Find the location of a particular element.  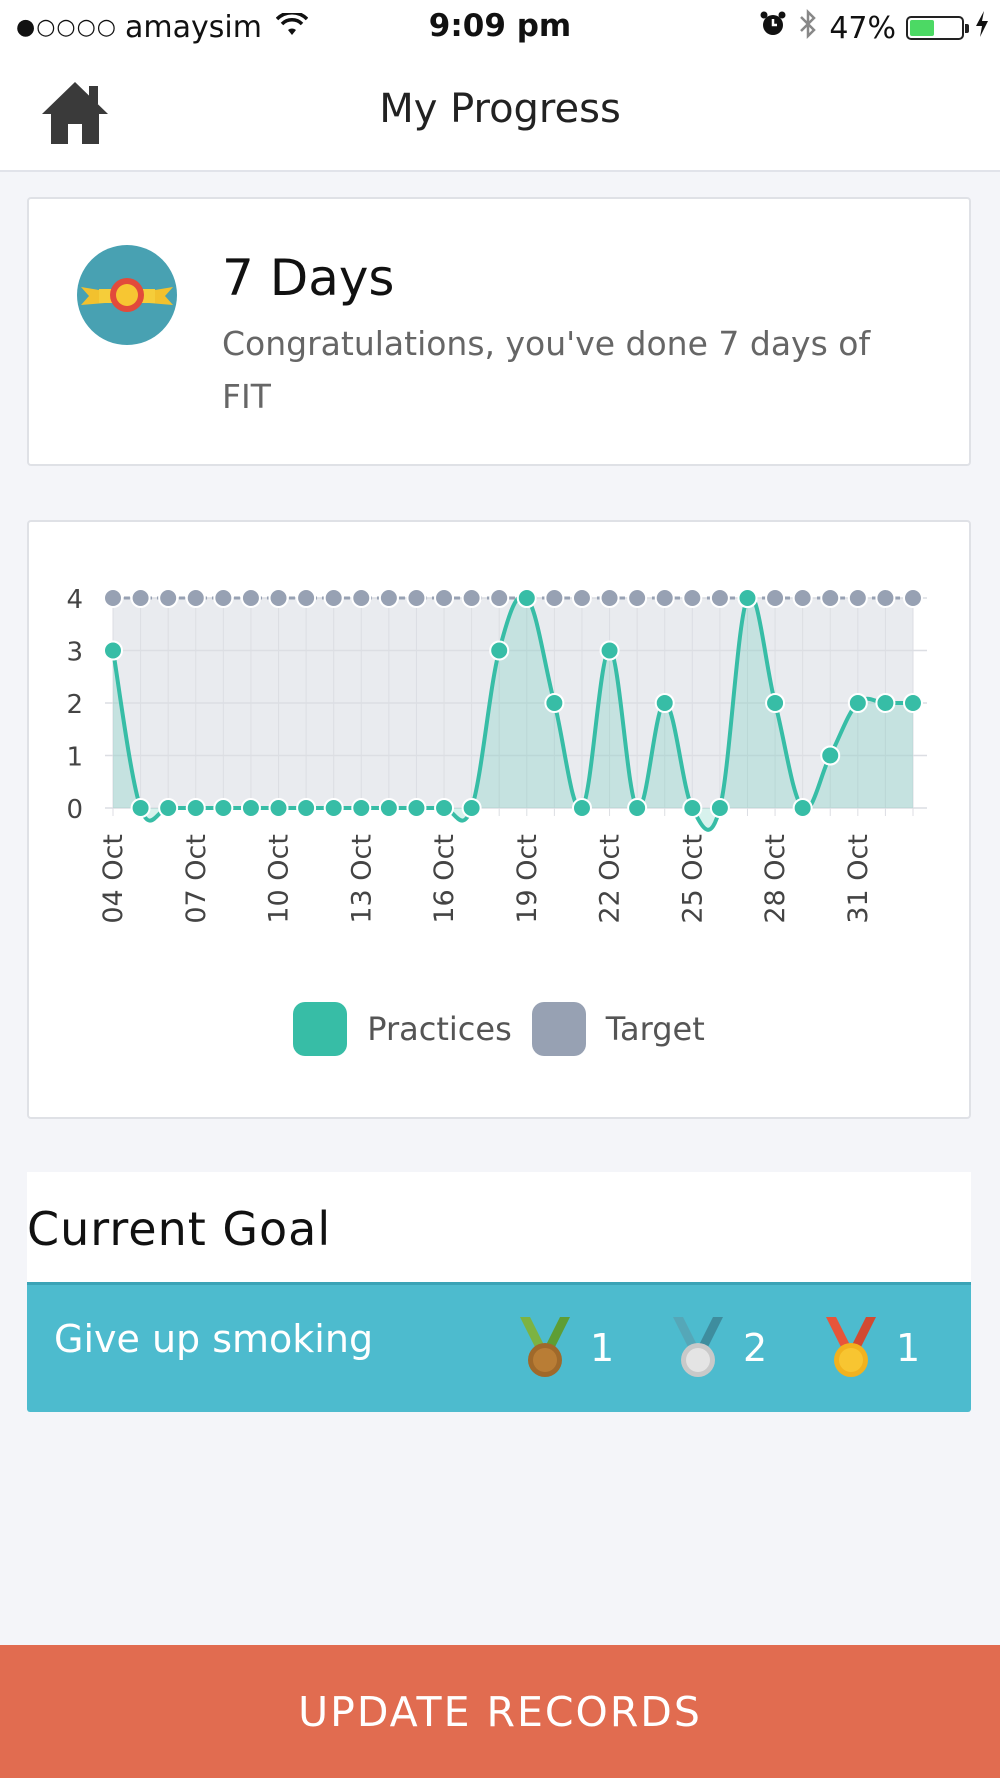

bronze-medal-icon is located at coordinates (545, 1347).